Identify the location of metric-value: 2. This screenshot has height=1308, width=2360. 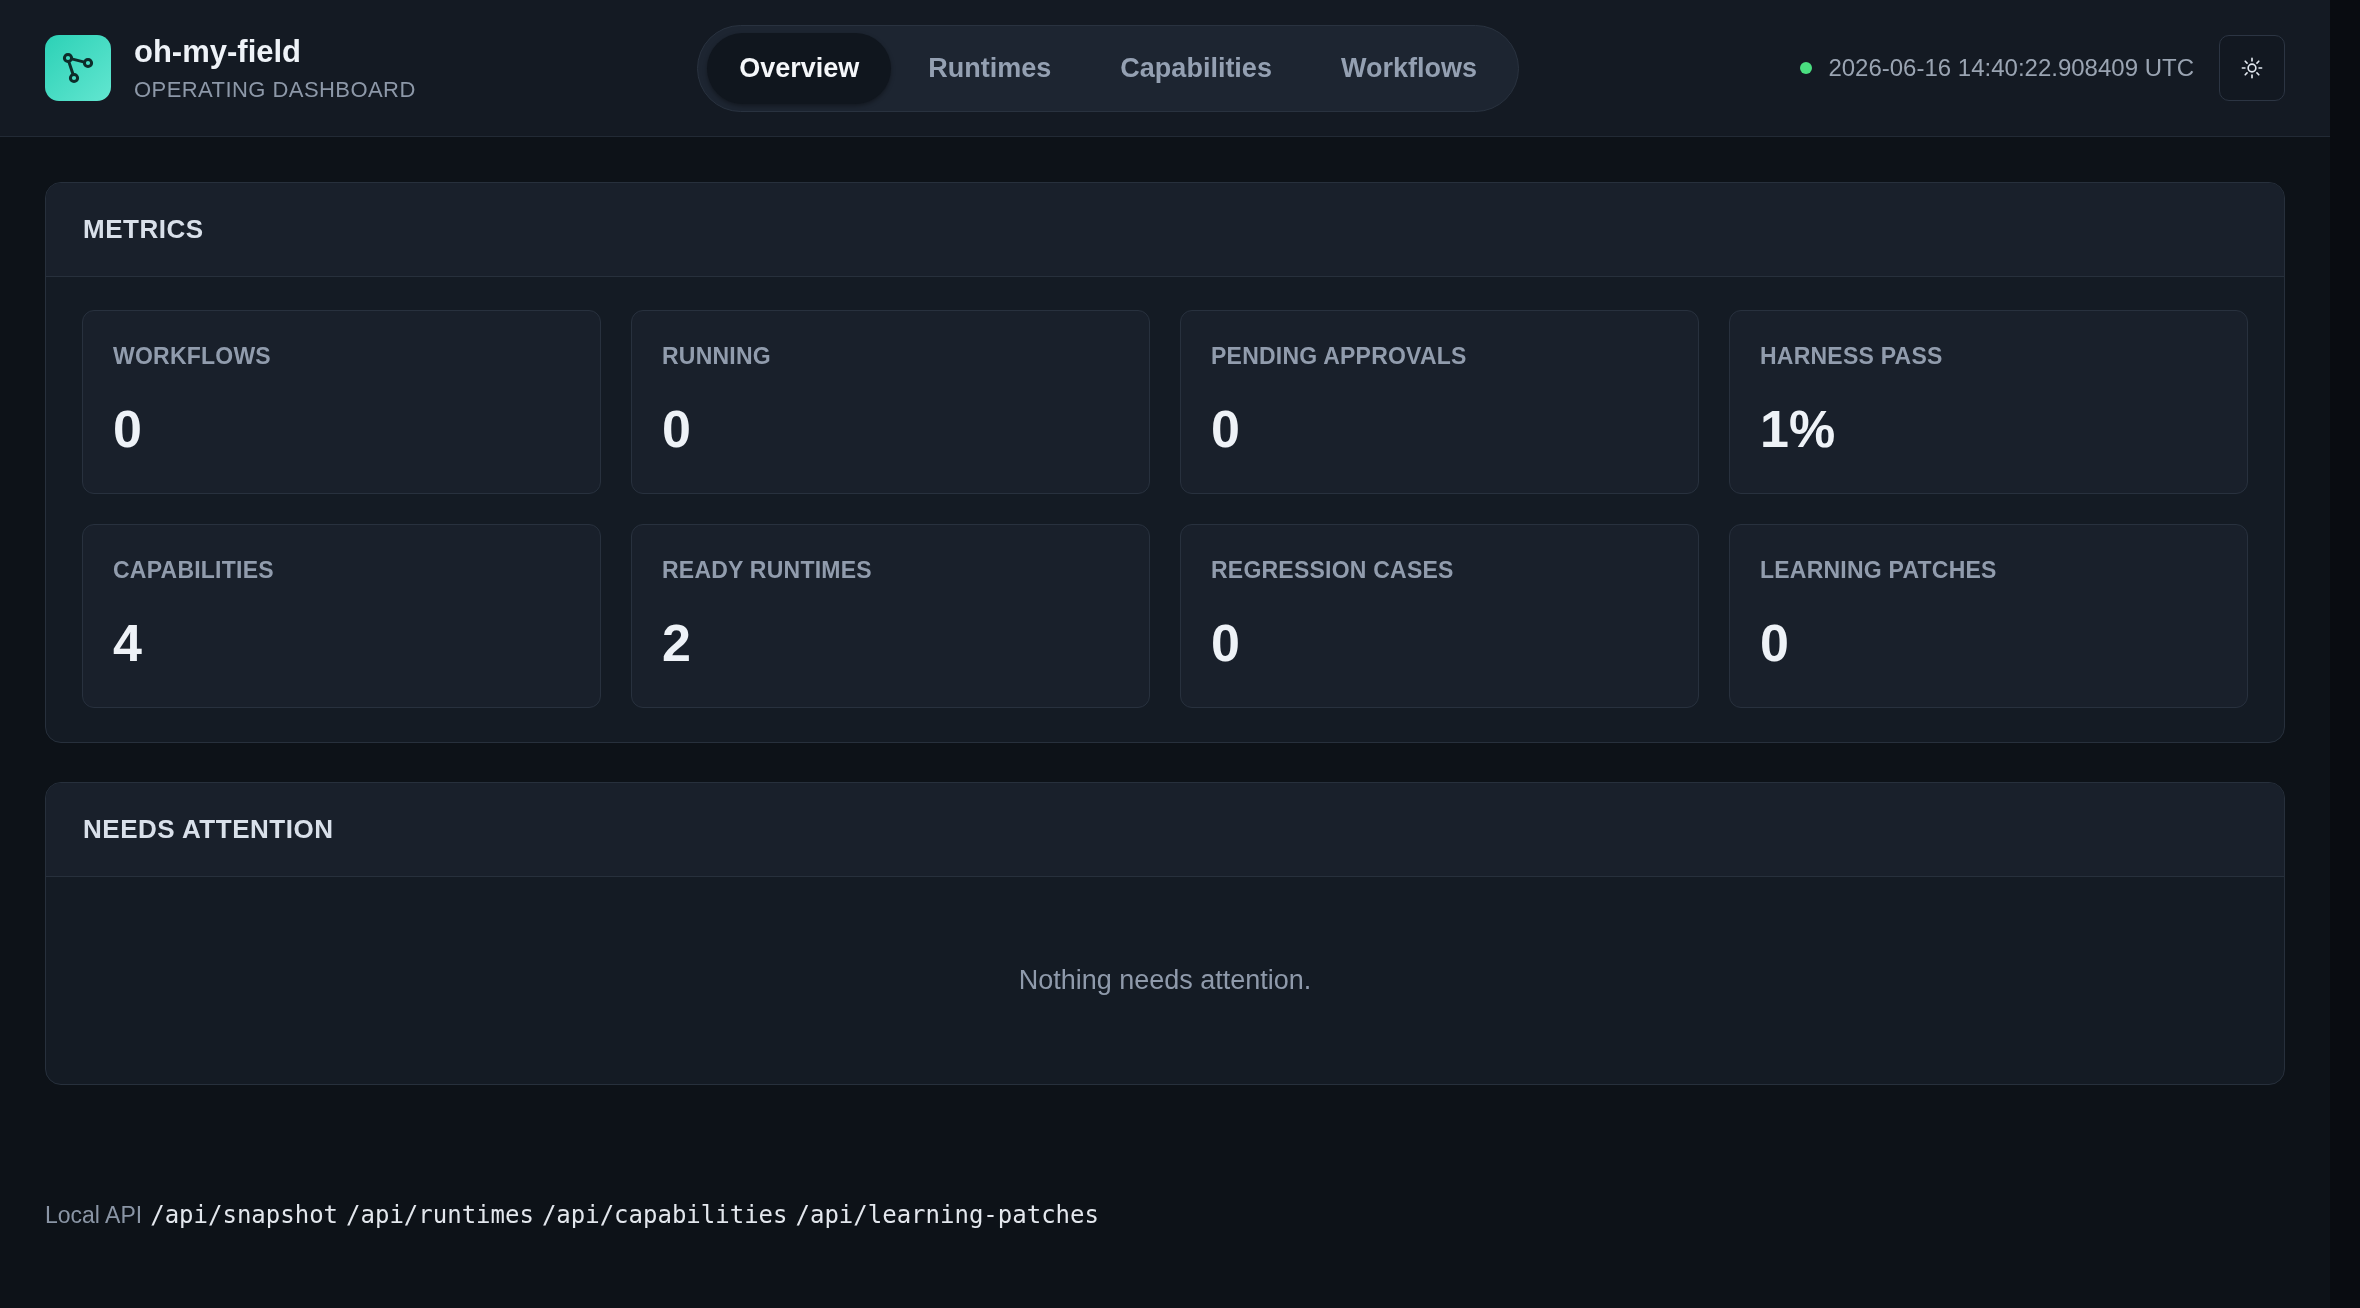
(676, 643).